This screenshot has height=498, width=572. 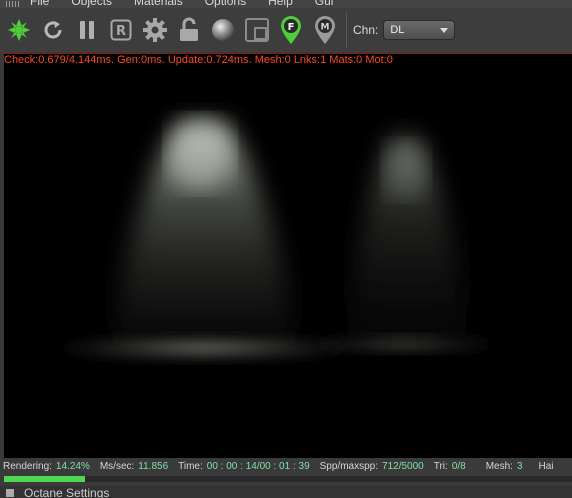 What do you see at coordinates (258, 466) in the screenshot?
I see `time-value: 00 : 00 : 14/00 : 01 : 39` at bounding box center [258, 466].